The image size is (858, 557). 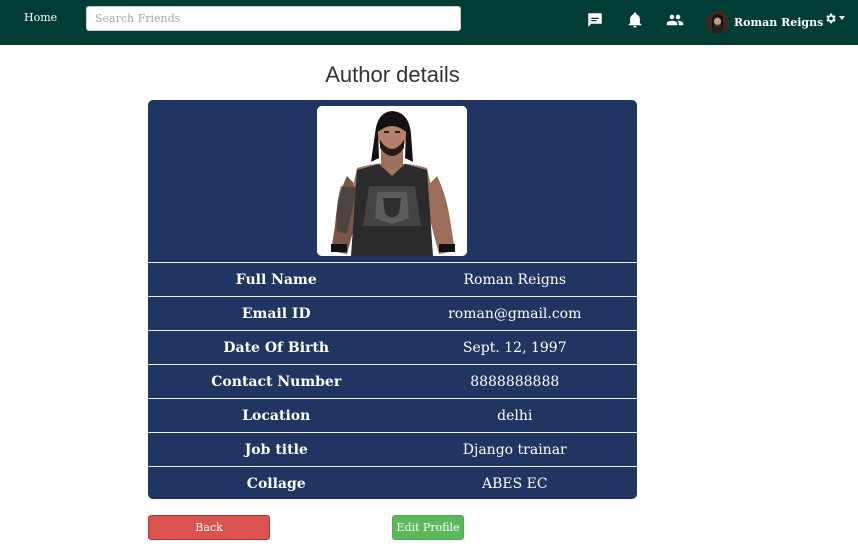 I want to click on row-label: Job title, so click(x=276, y=449).